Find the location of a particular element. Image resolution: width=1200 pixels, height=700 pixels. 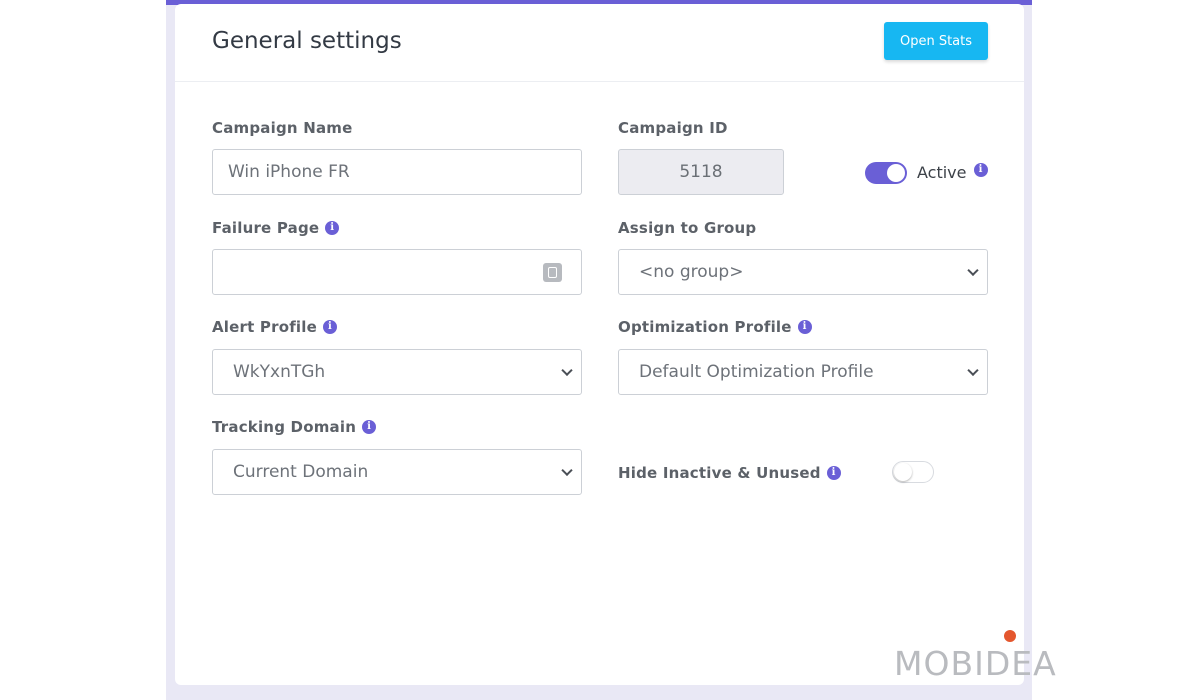

hide-inactive-label: Hide Inactive & Unused i is located at coordinates (729, 473).